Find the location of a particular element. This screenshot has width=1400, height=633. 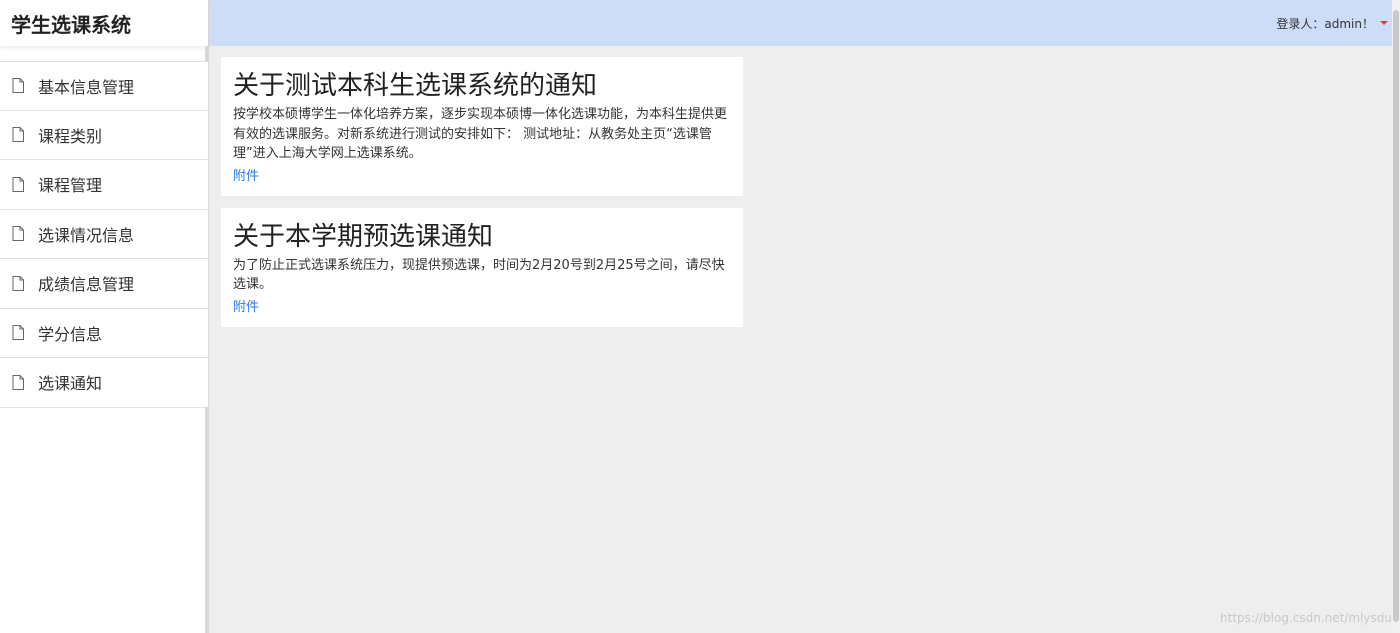

caret-down-icon is located at coordinates (1384, 23).